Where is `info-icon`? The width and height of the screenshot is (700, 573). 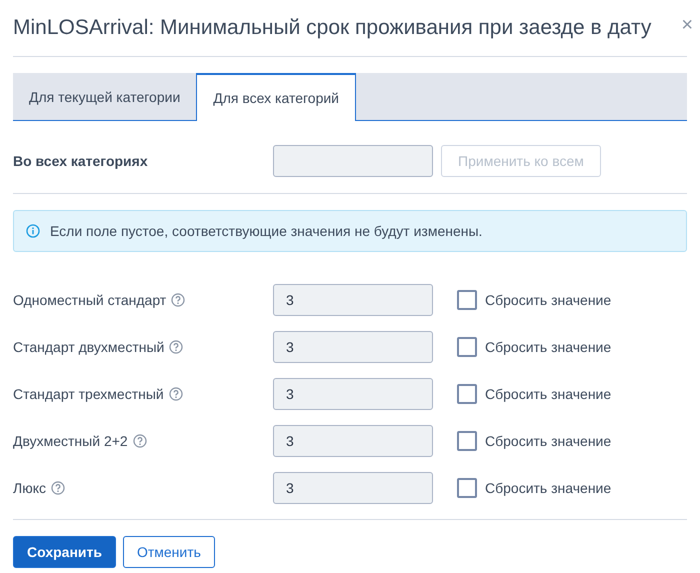
info-icon is located at coordinates (33, 231).